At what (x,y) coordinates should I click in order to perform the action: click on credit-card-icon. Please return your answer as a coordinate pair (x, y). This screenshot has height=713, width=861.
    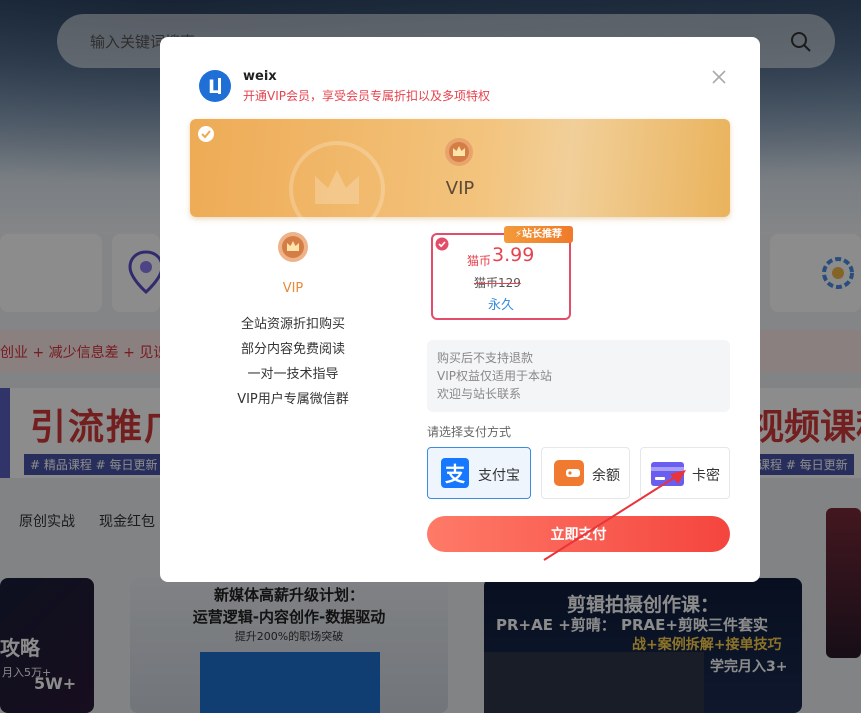
    Looking at the image, I should click on (667, 474).